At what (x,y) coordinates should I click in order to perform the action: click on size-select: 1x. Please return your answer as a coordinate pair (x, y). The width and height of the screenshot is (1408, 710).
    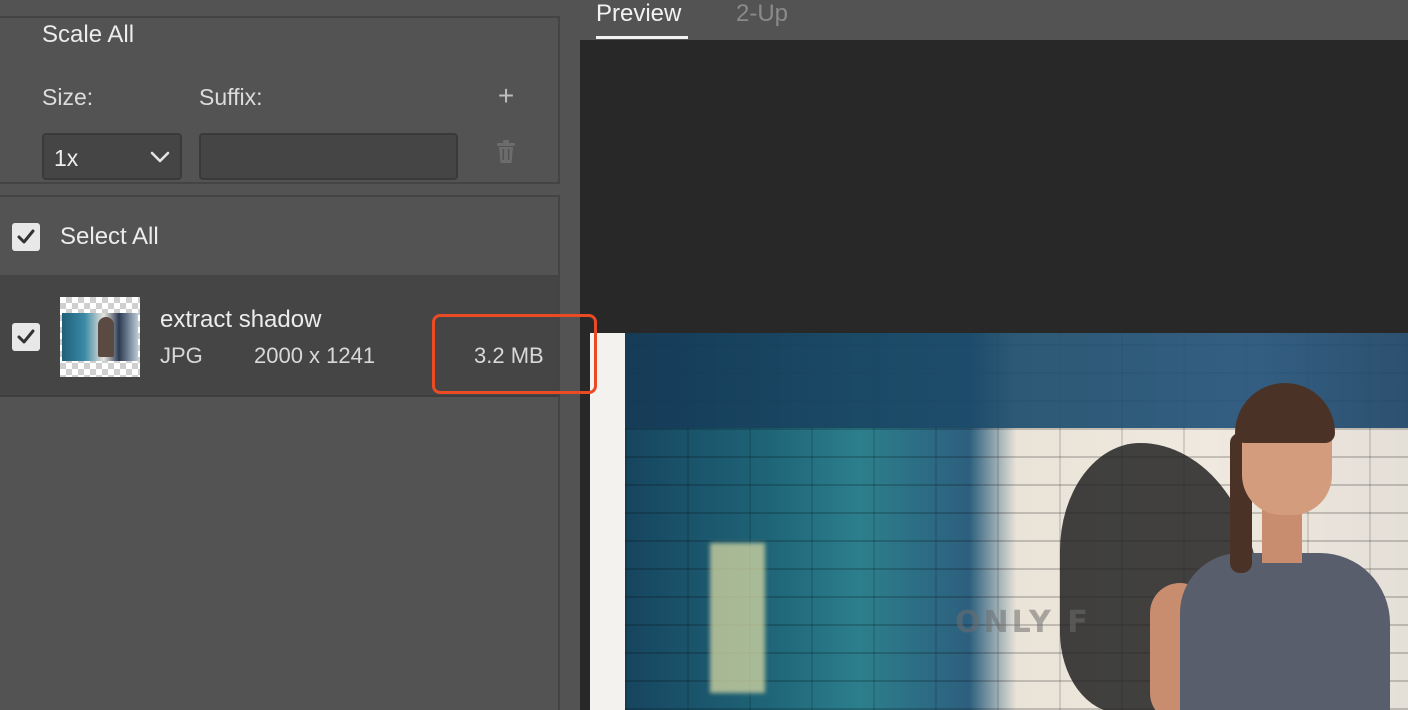
    Looking at the image, I should click on (112, 156).